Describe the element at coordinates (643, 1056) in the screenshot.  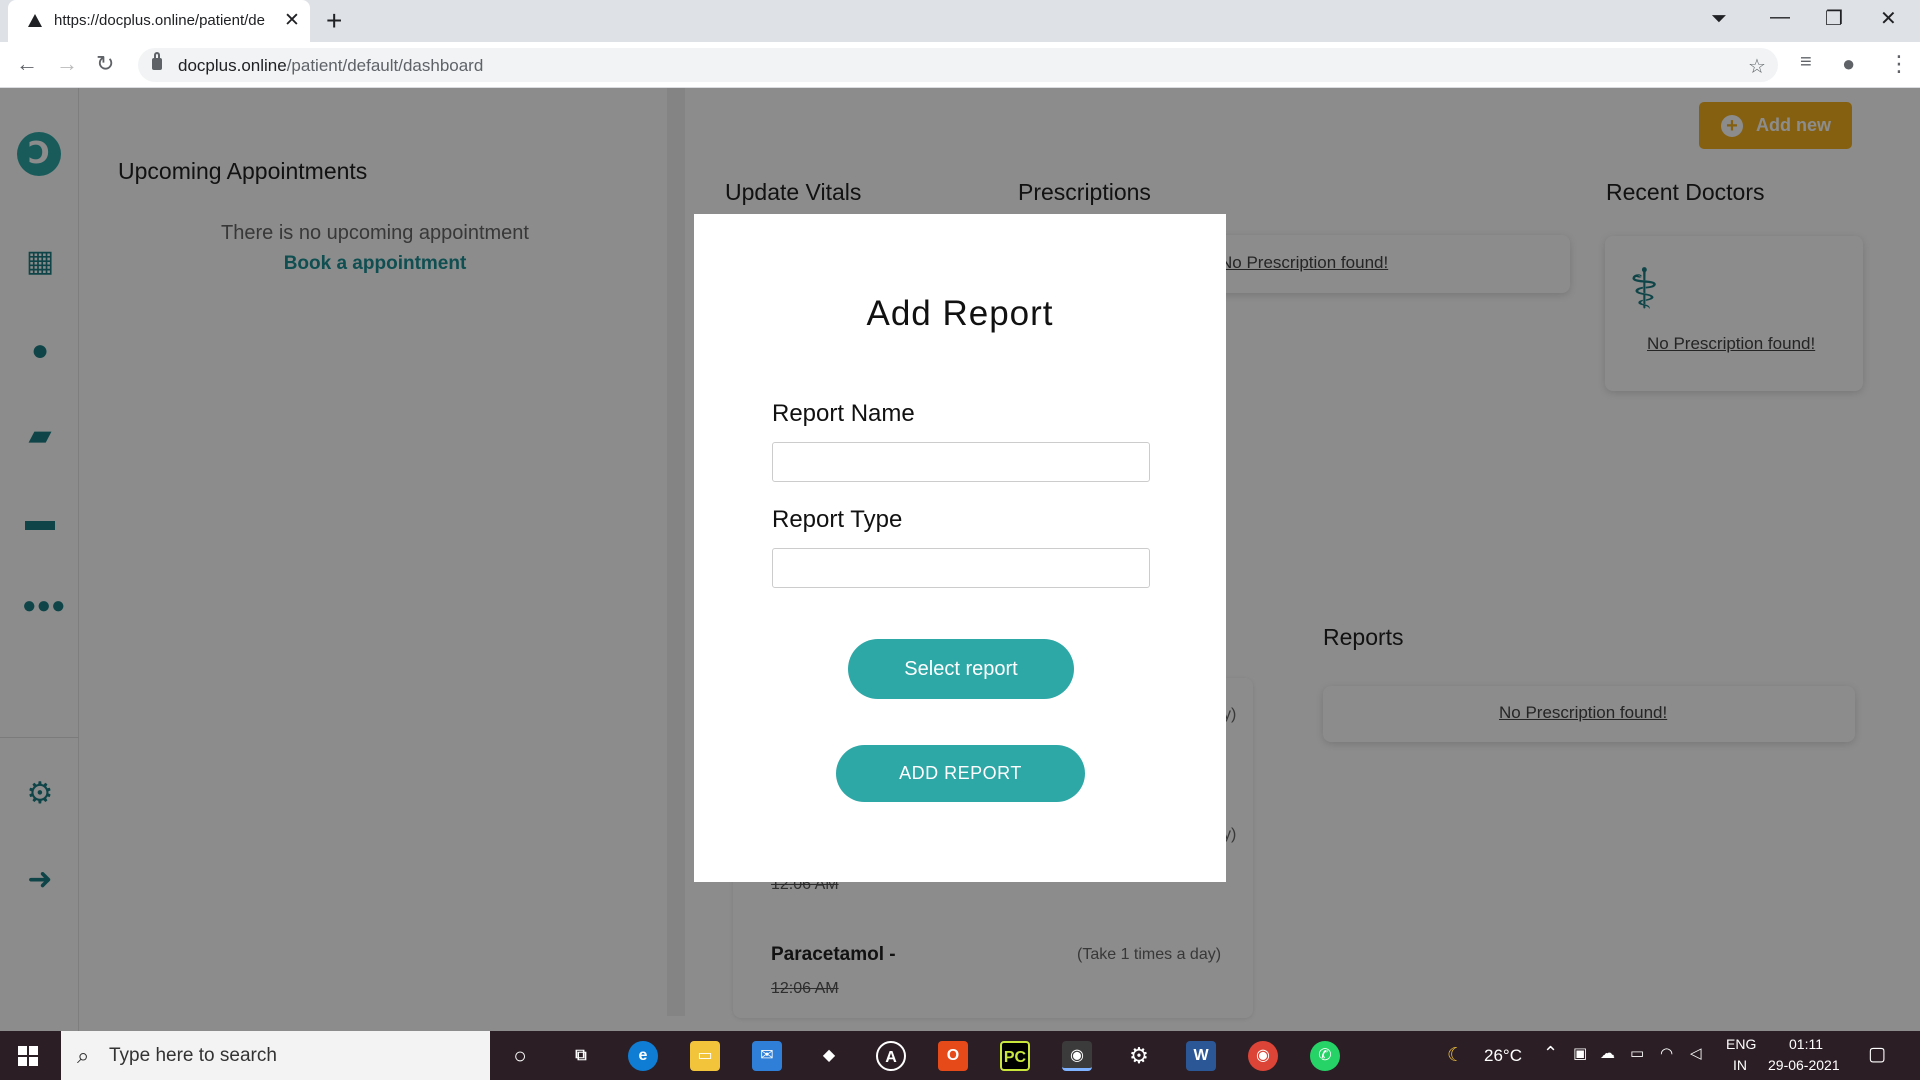
I see `edge-icon: e` at that location.